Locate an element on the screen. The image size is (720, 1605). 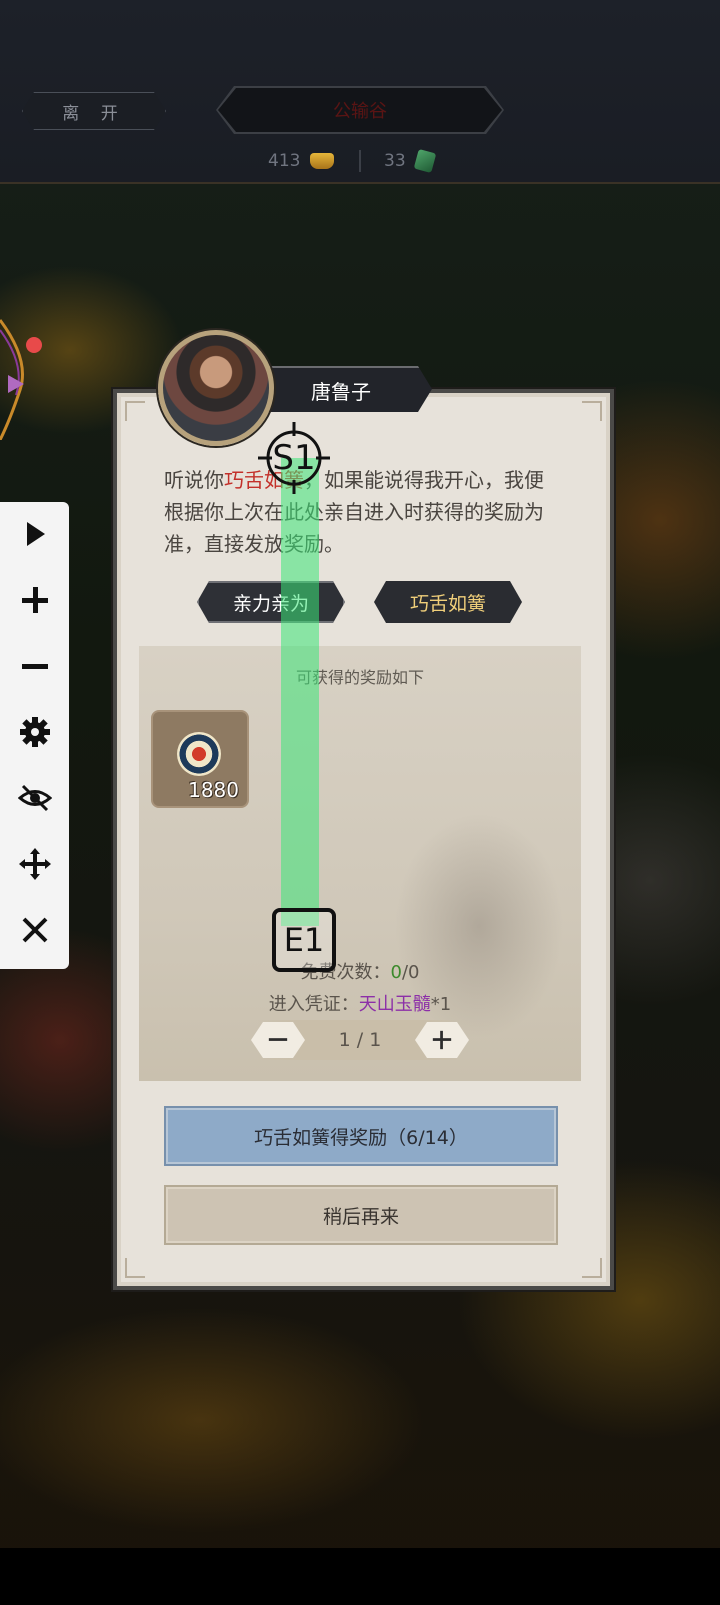
currency-divider is located at coordinates (360, 161).